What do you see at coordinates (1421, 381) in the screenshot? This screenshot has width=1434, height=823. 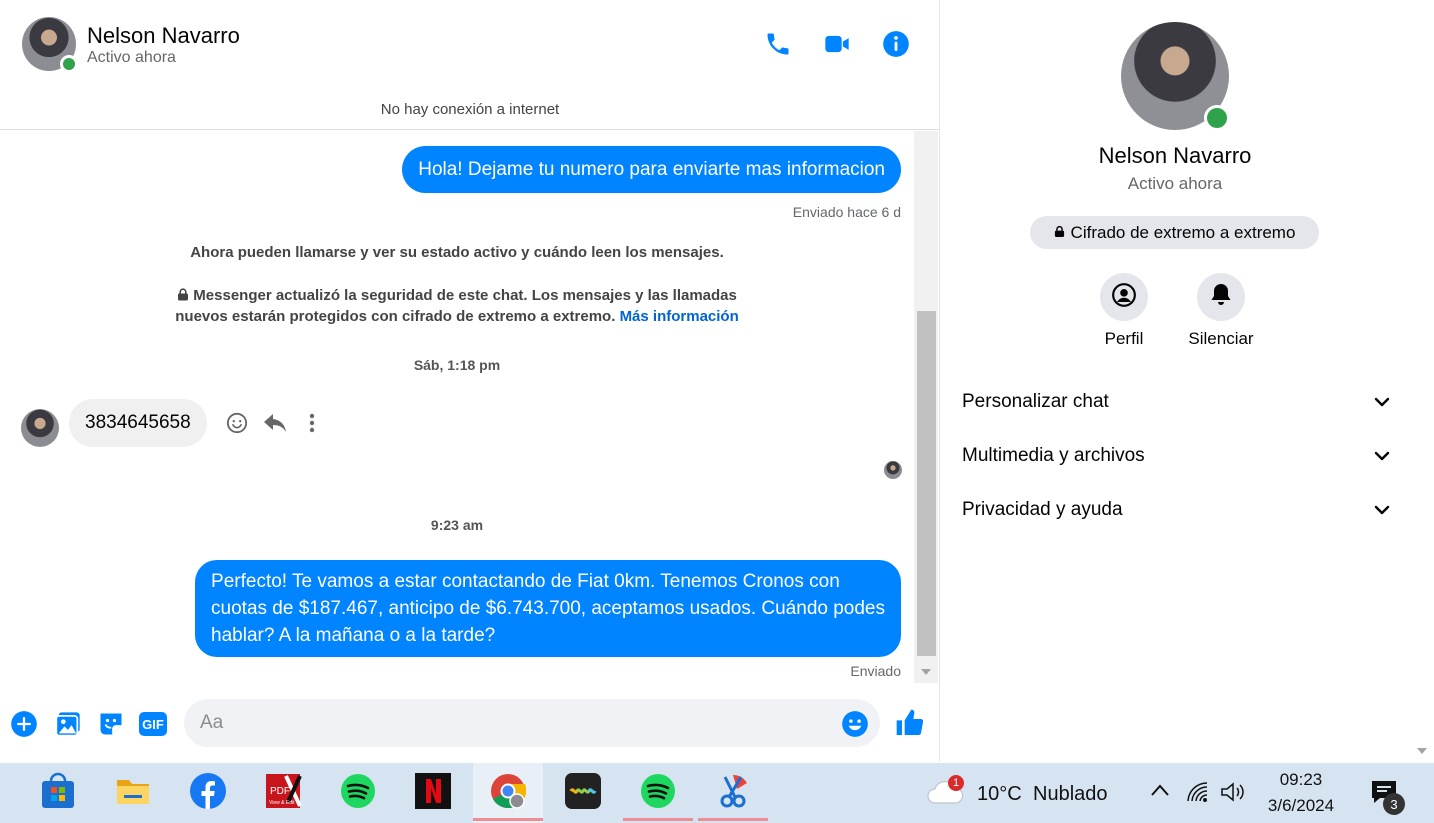 I see `window-scrollbar` at bounding box center [1421, 381].